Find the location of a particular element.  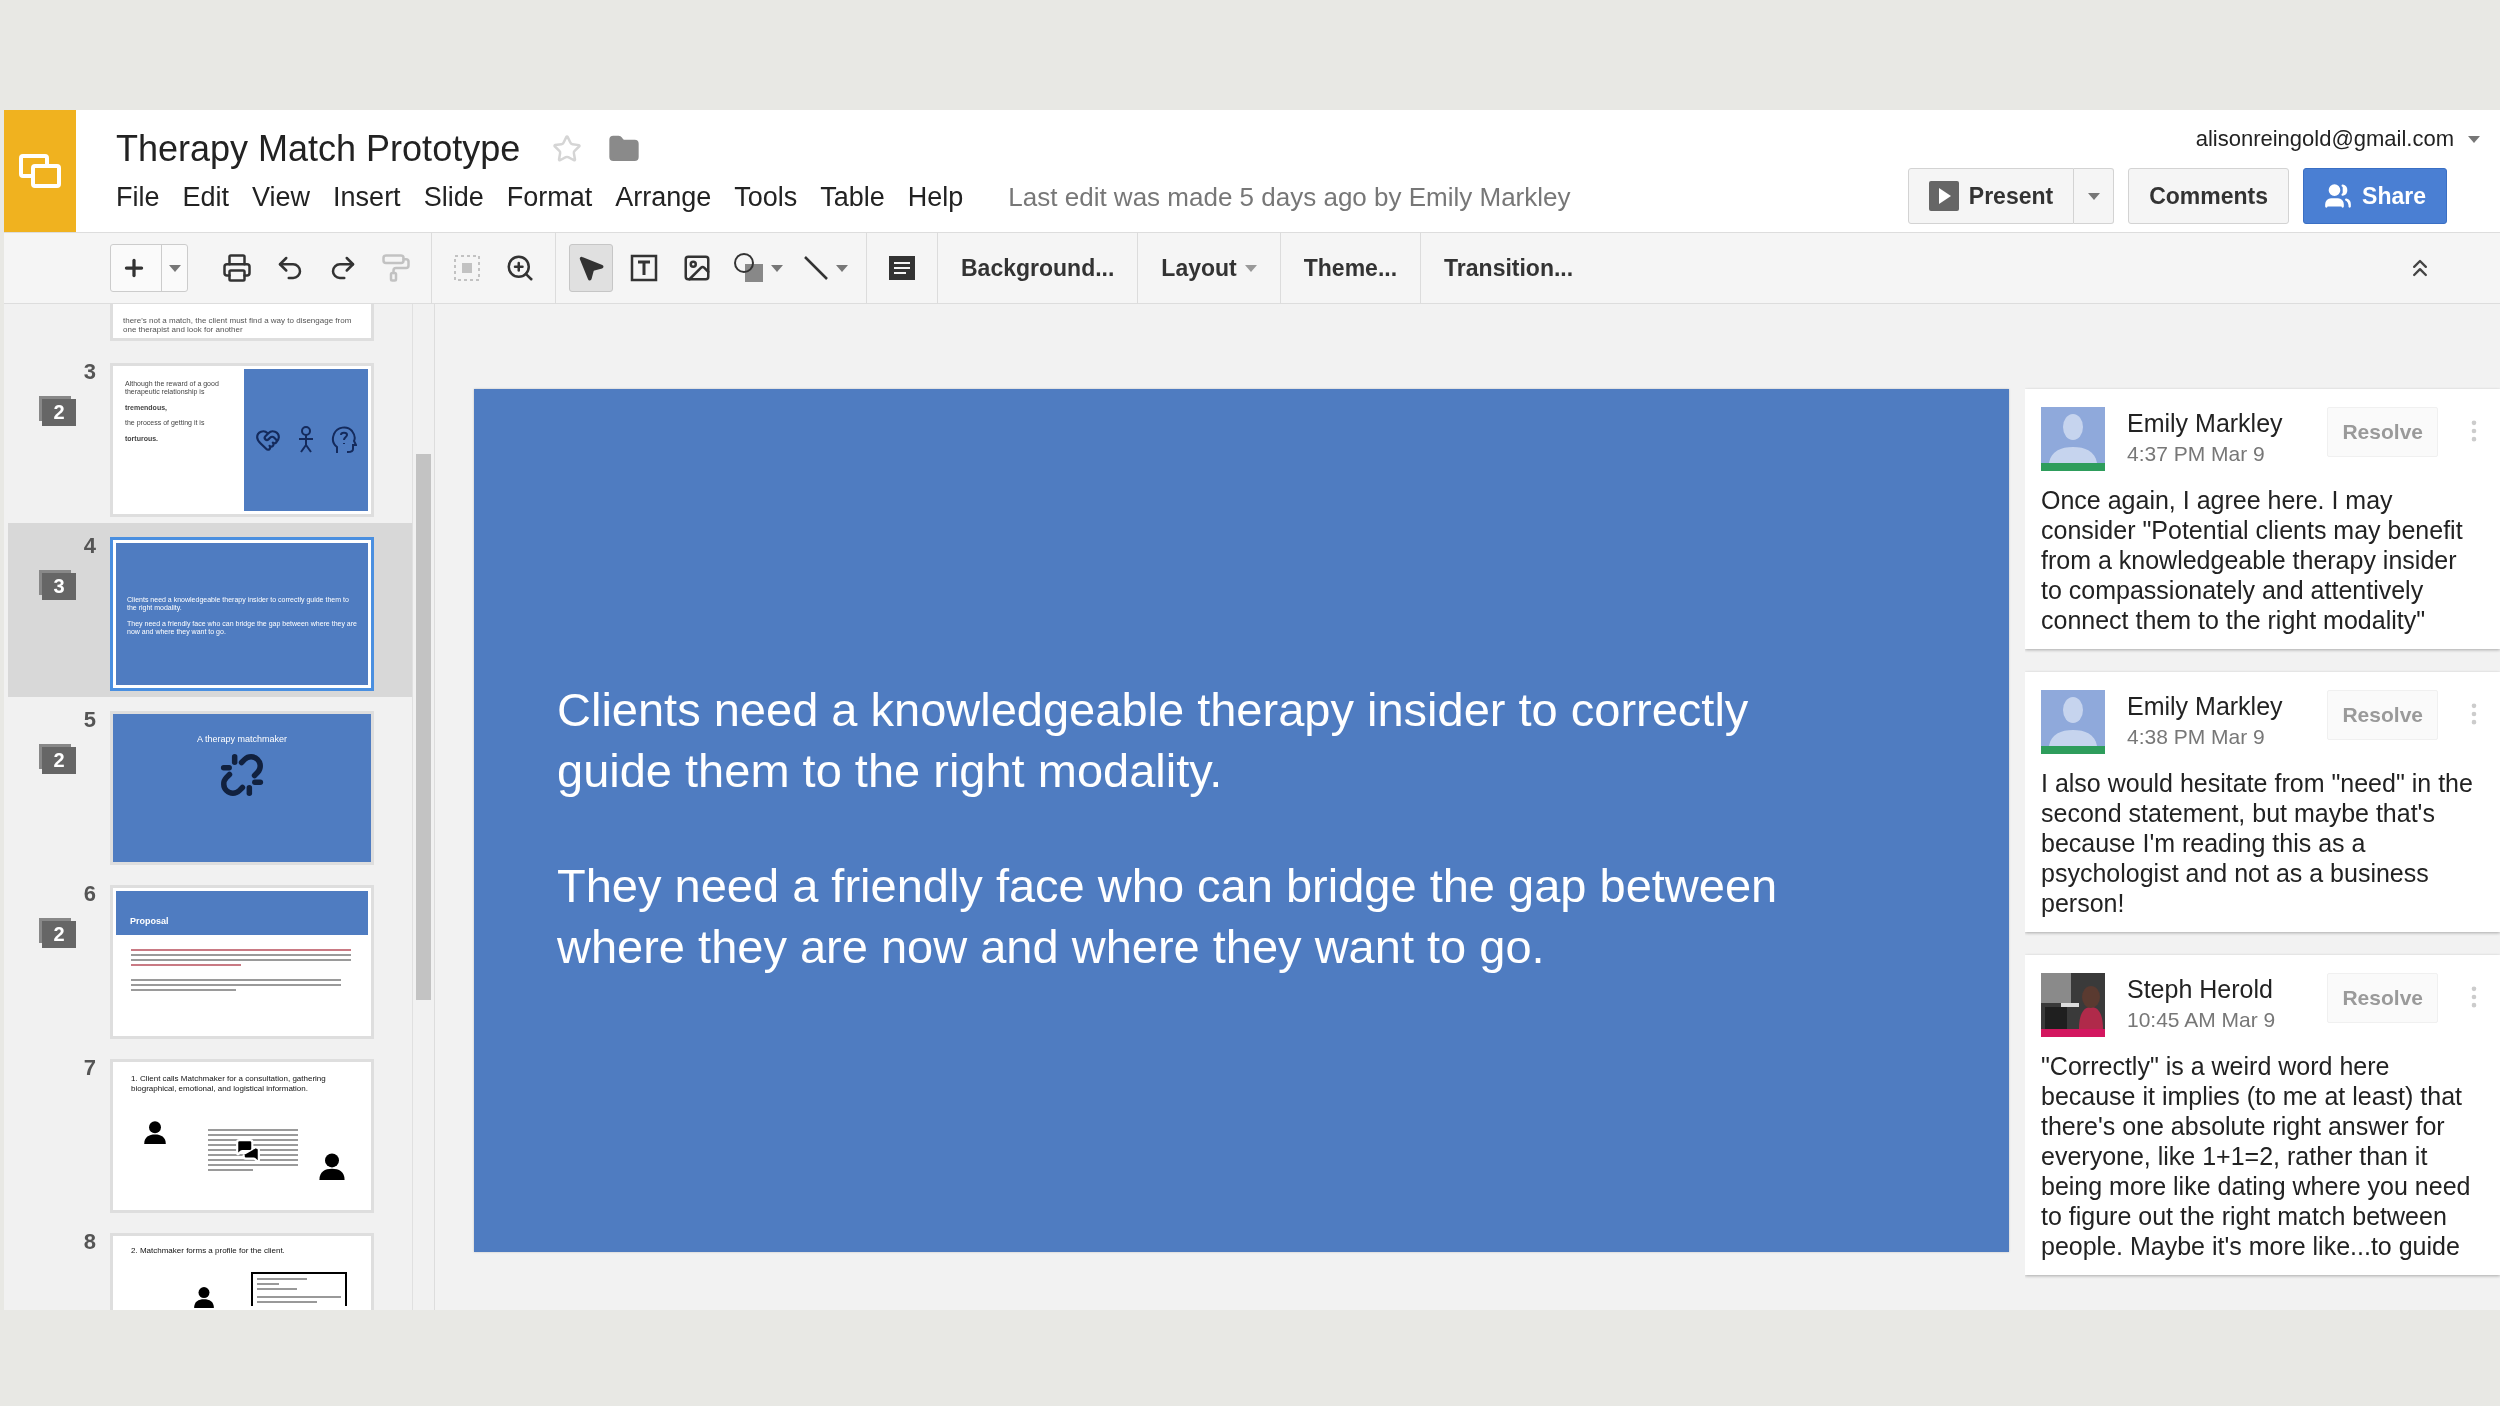

menu-item: Slide is located at coordinates (460, 197).